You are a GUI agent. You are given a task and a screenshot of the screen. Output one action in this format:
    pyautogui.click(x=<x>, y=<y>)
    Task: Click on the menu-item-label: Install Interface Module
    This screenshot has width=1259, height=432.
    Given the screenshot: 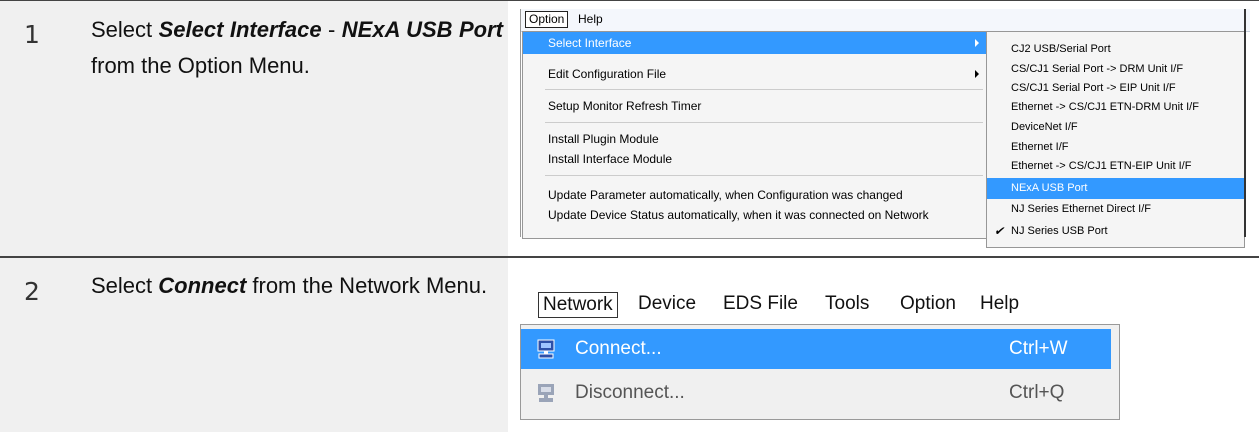 What is the action you would take?
    pyautogui.click(x=610, y=159)
    